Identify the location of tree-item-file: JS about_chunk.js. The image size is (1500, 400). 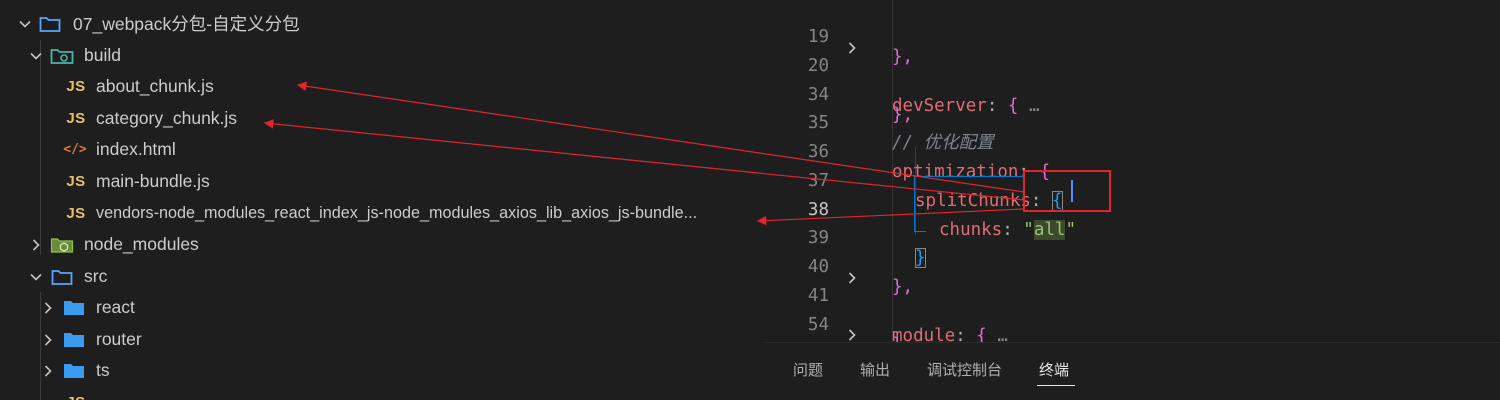
(382, 86).